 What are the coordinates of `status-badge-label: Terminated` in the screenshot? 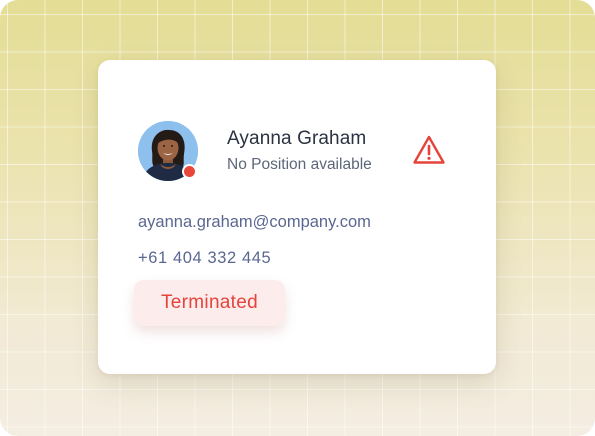 It's located at (209, 302).